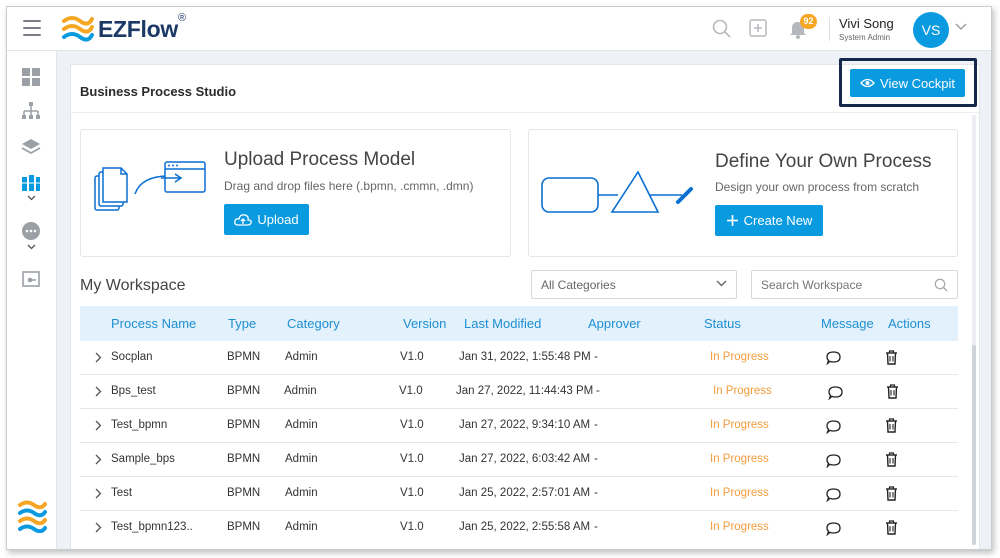  I want to click on divider, so click(829, 29).